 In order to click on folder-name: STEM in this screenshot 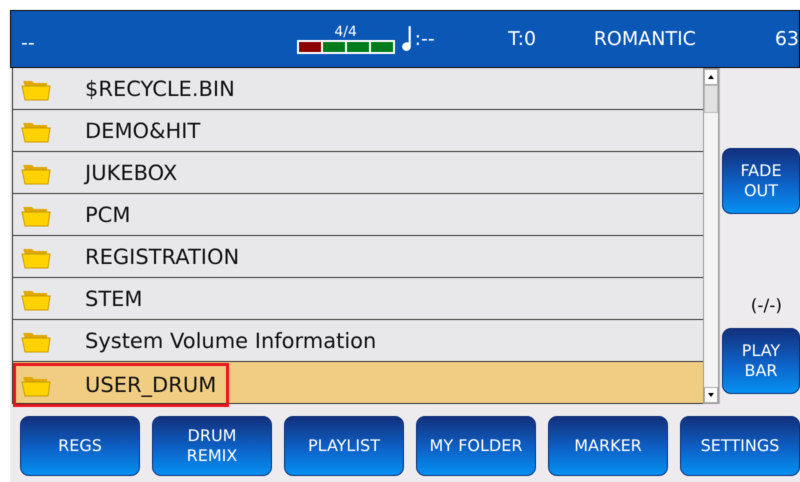, I will do `click(114, 298)`.